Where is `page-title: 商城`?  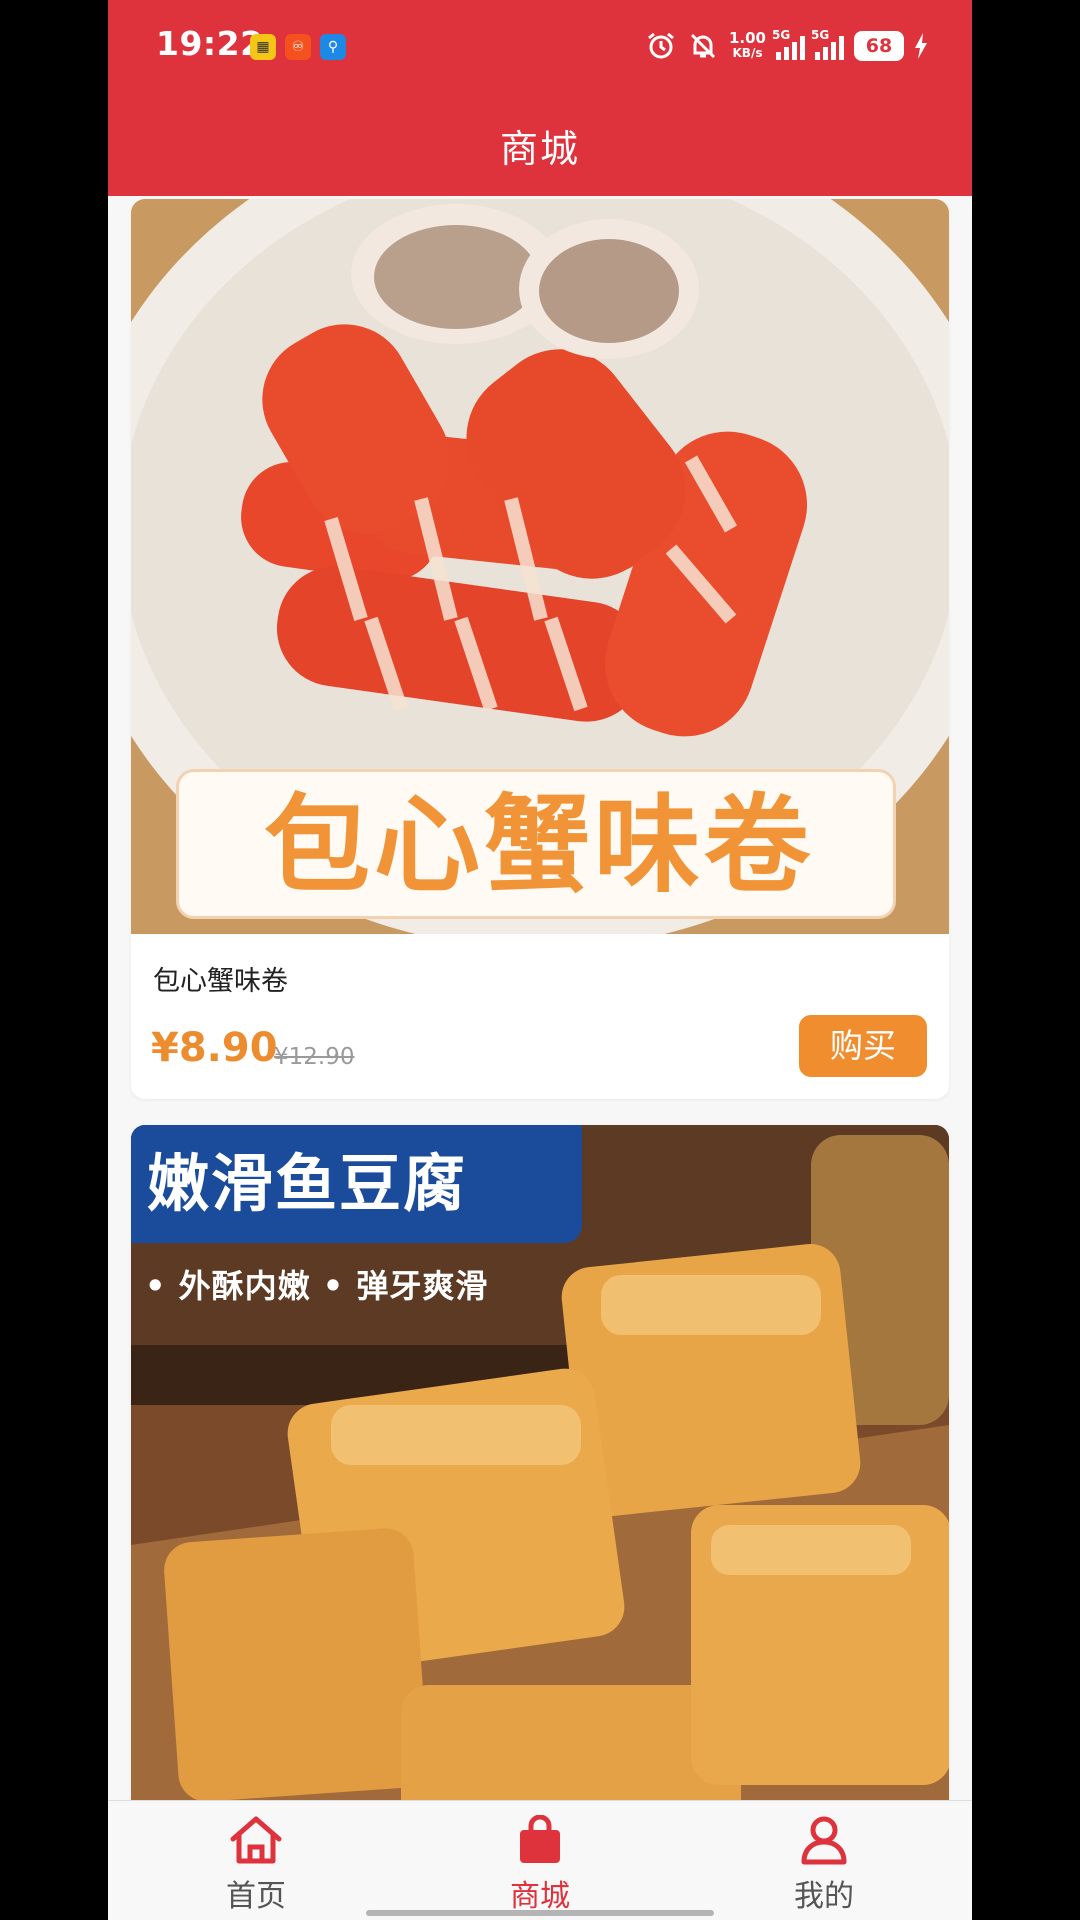 page-title: 商城 is located at coordinates (539, 149).